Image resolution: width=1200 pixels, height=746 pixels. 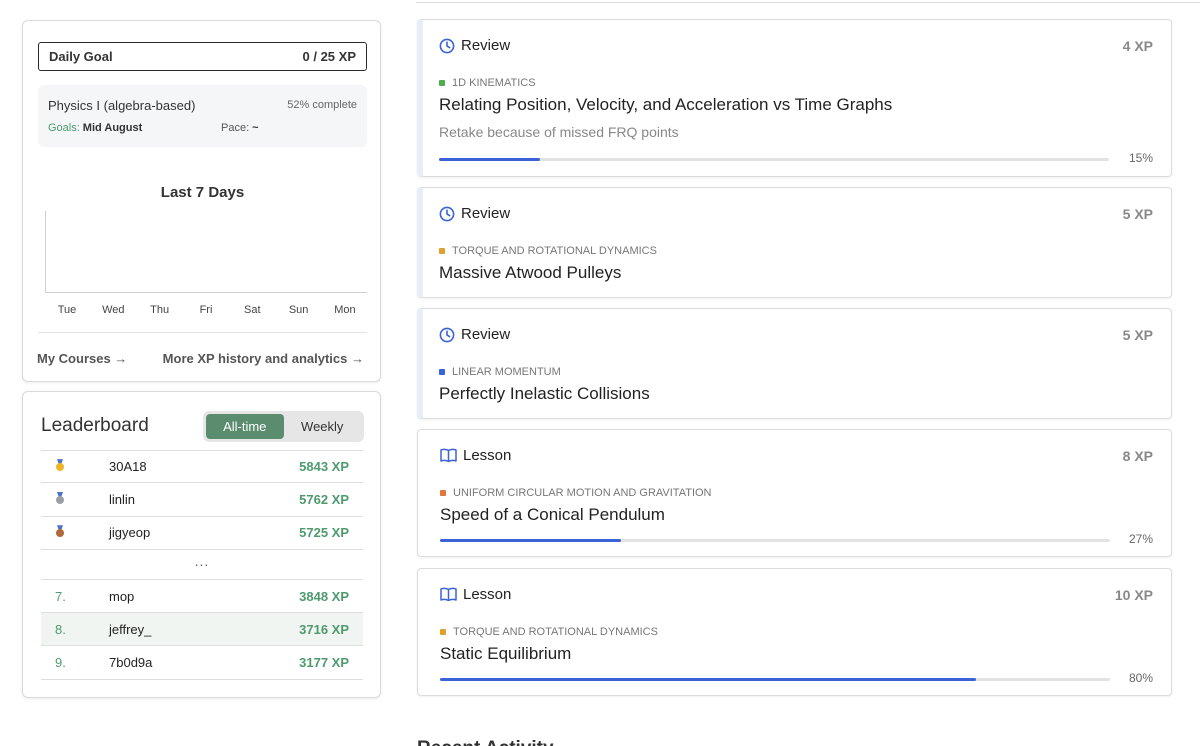 What do you see at coordinates (202, 332) in the screenshot?
I see `divider` at bounding box center [202, 332].